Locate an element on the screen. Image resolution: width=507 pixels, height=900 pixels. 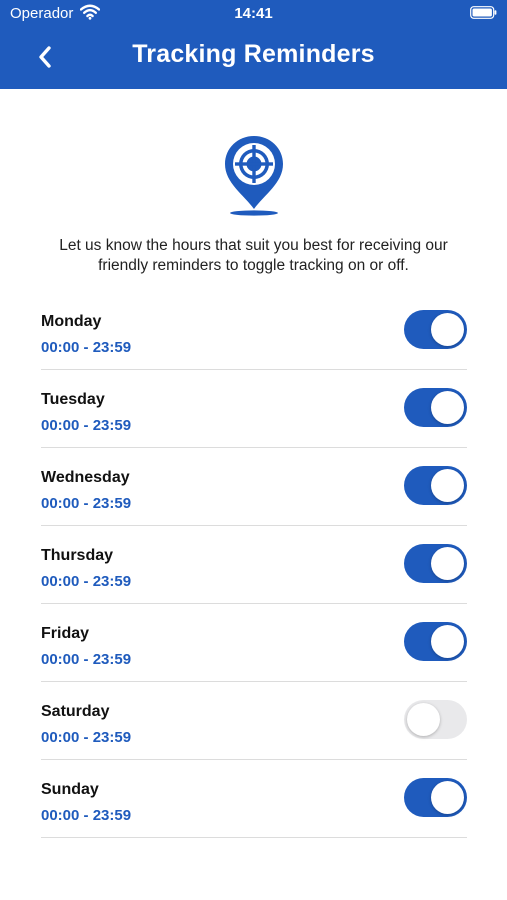
day-row-sunday: Sunday 00:00 - 23:59 is located at coordinates (254, 799).